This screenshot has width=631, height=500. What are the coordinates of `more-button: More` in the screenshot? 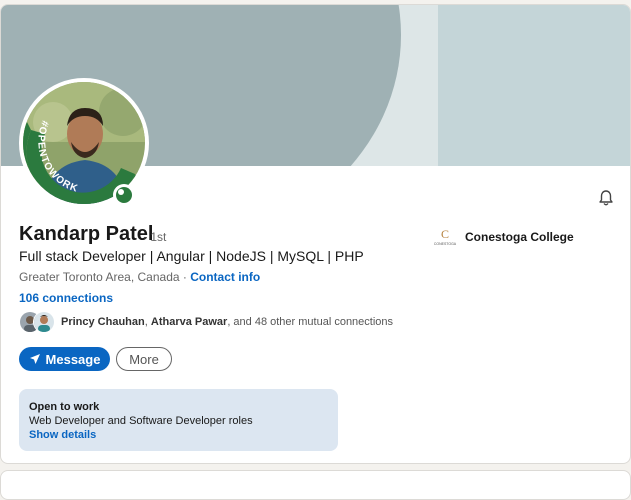 It's located at (144, 359).